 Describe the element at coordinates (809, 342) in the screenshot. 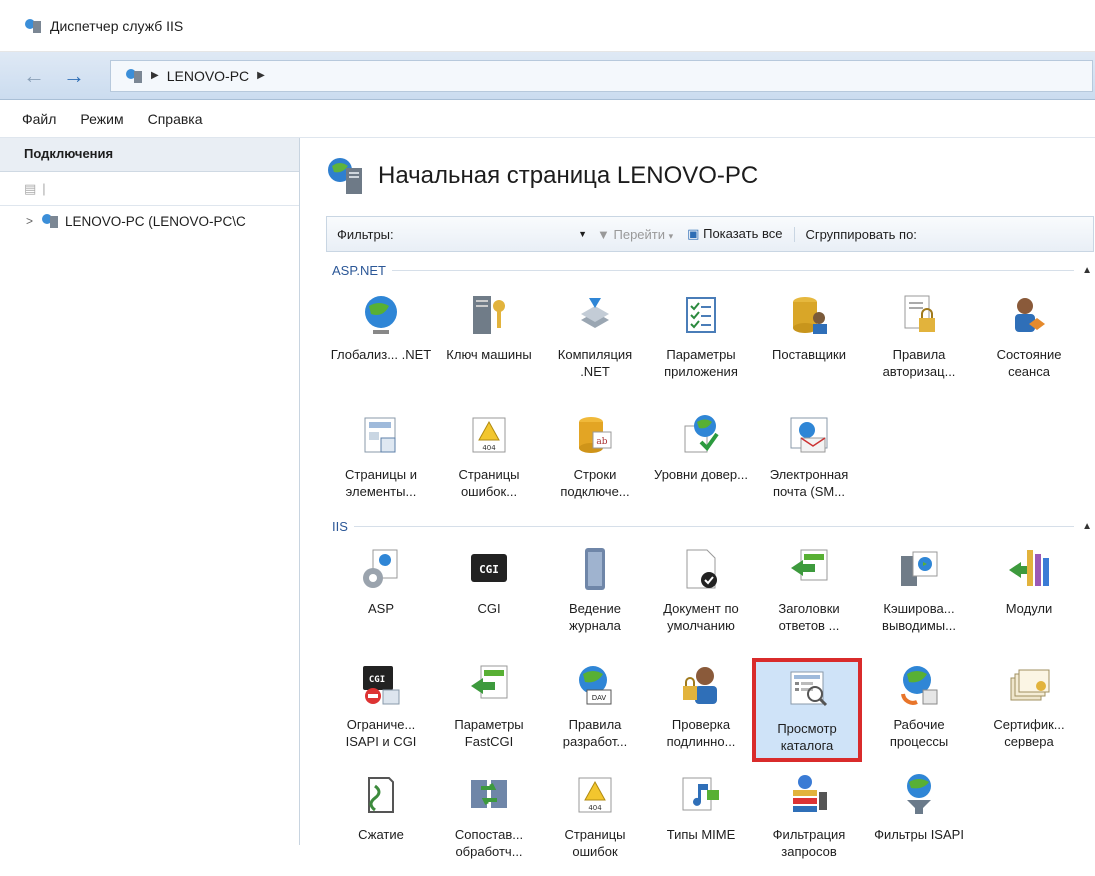

I see `feature-item: Поставщики` at that location.